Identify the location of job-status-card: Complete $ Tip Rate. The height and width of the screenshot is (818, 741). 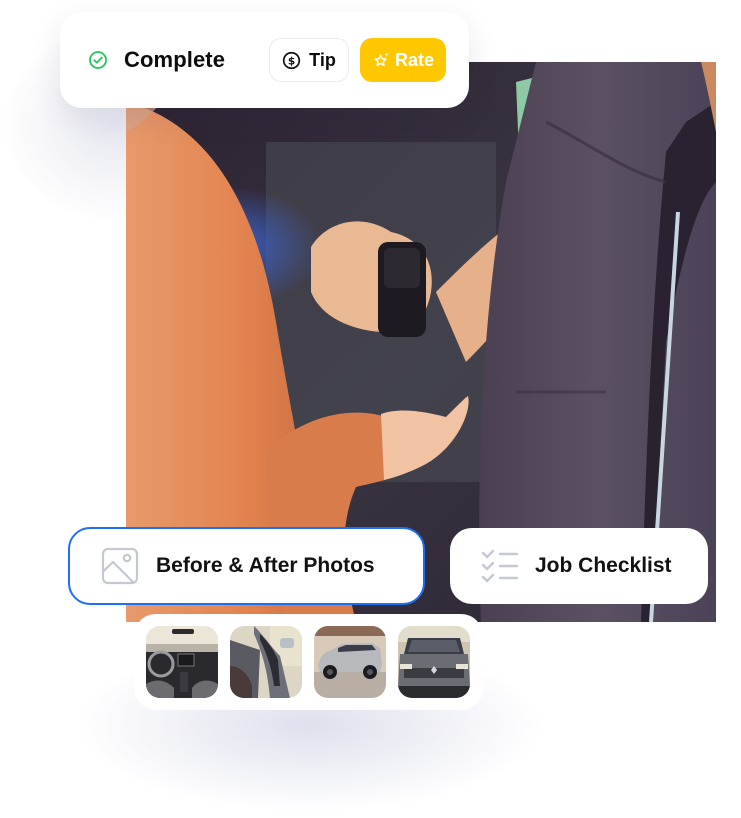
(264, 60).